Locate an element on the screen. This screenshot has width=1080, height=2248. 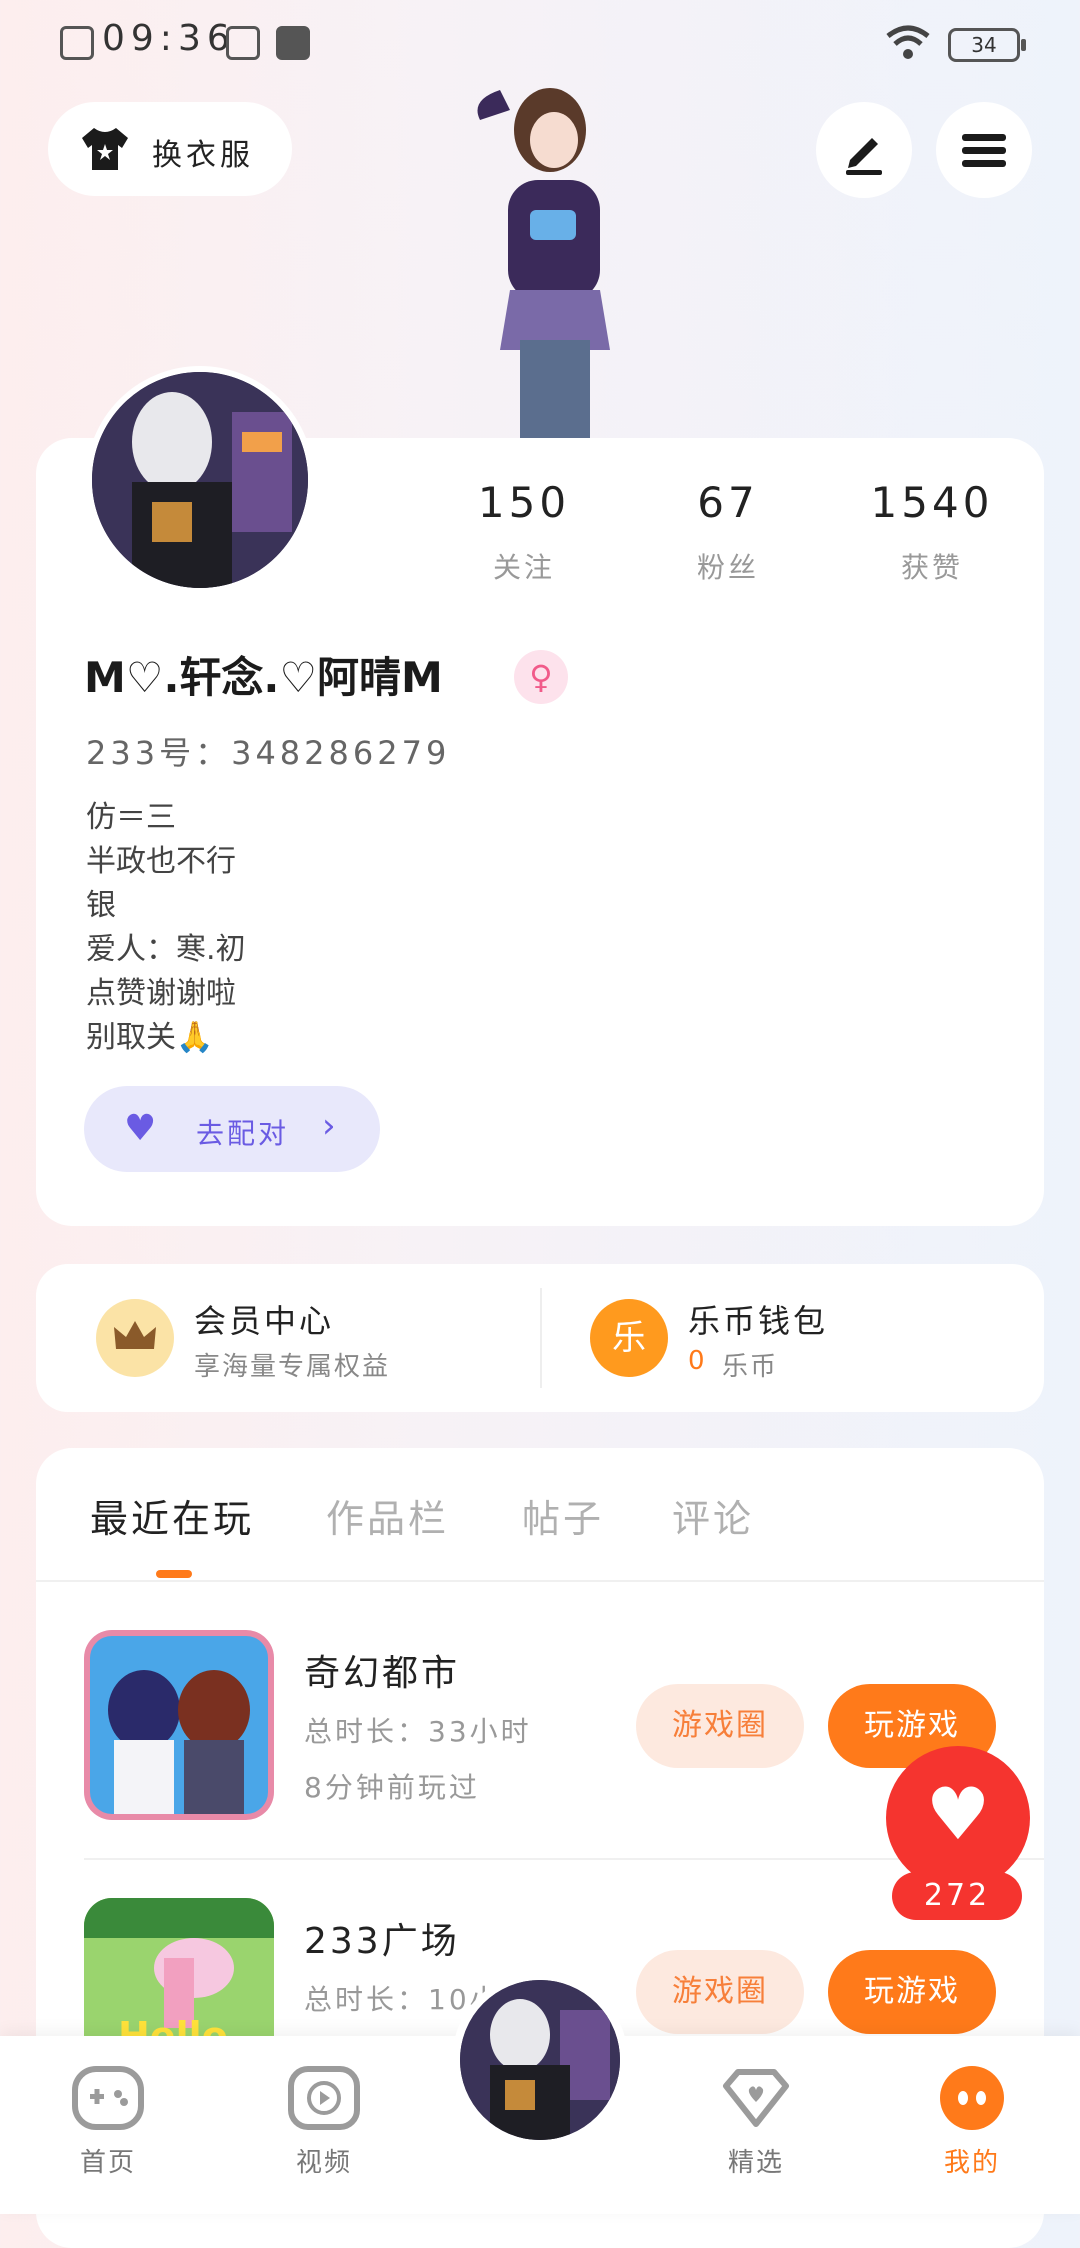
profile-avatar is located at coordinates (200, 480).